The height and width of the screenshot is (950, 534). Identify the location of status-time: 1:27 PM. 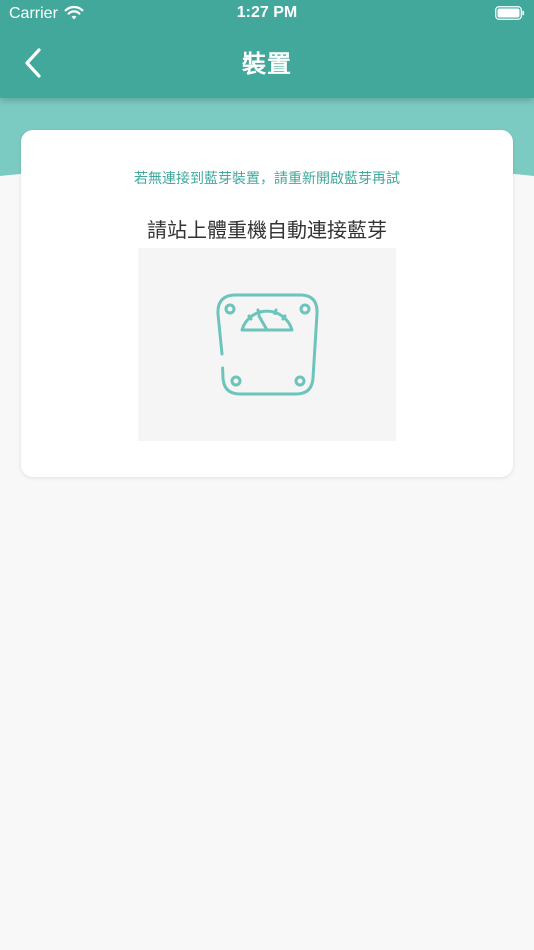
(267, 12).